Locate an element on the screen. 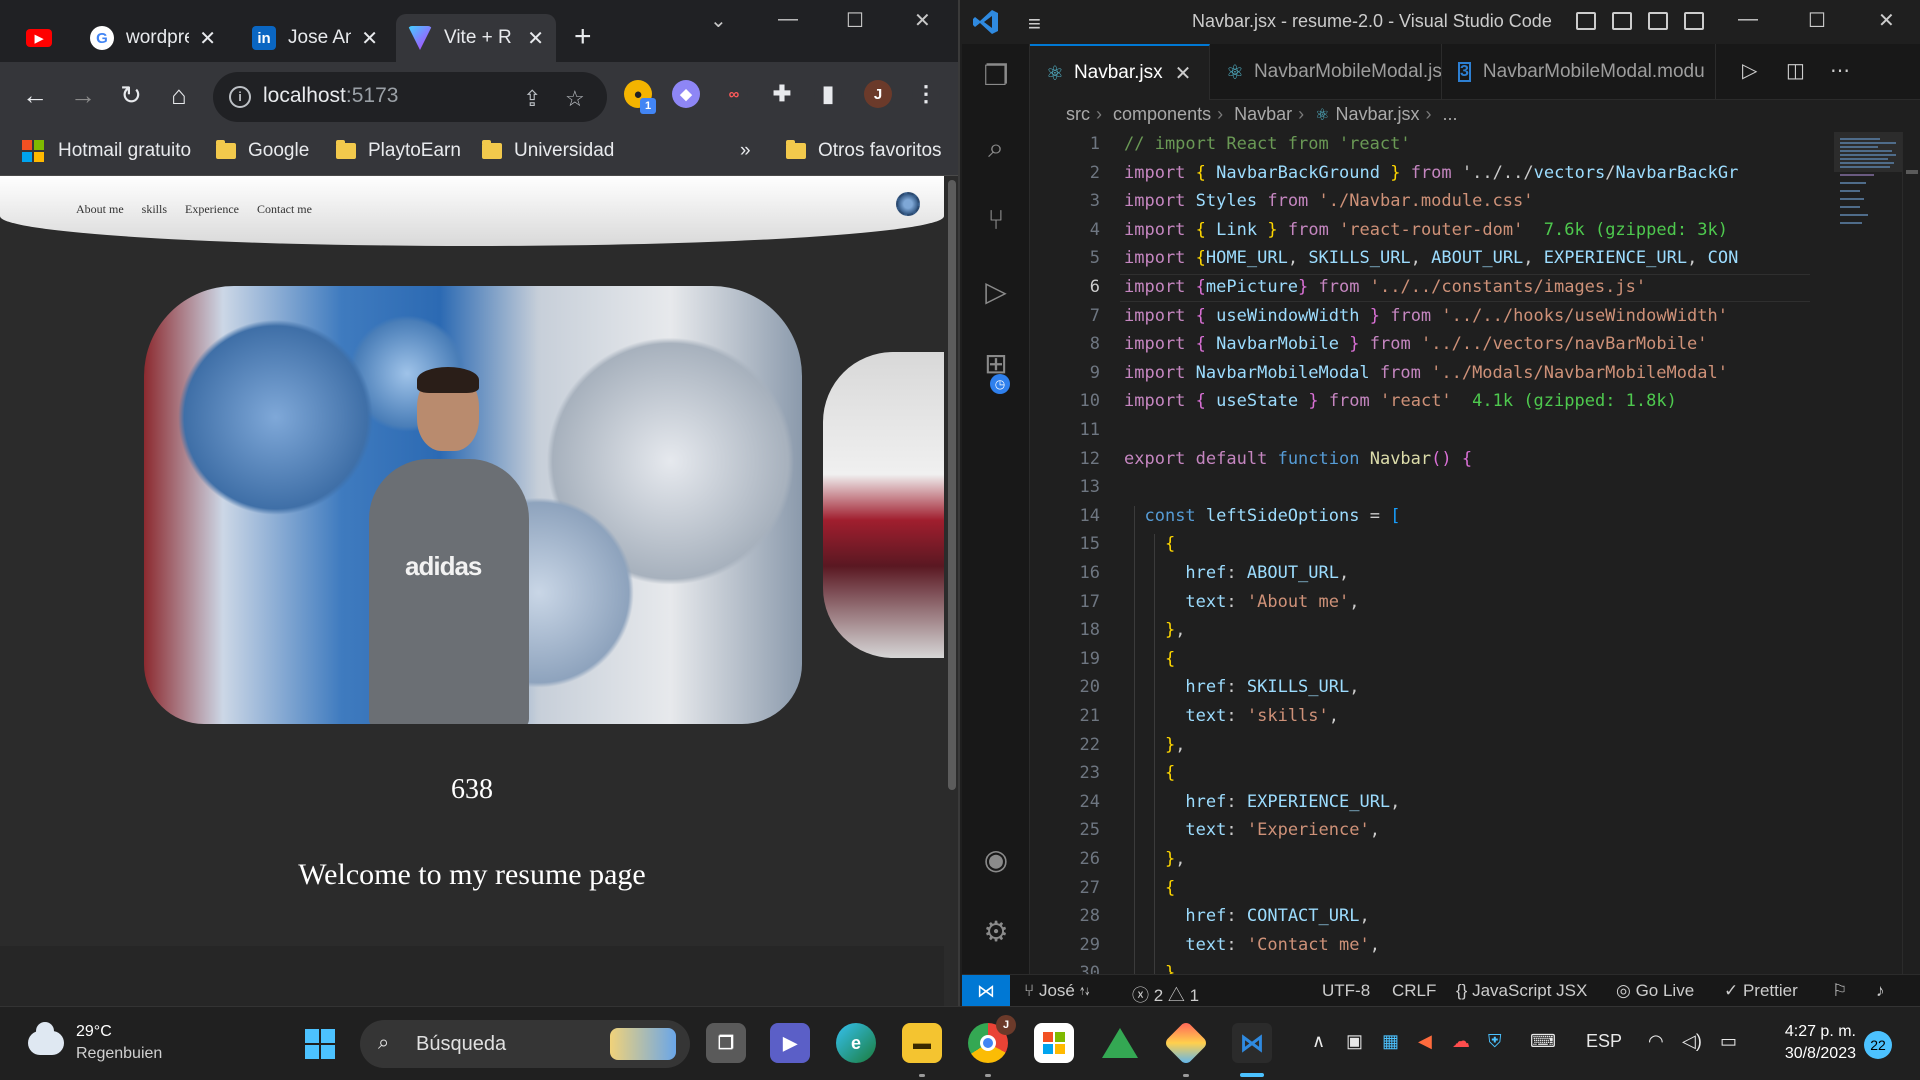 This screenshot has width=1920, height=1080. code-line: text: 'skills', is located at coordinates (1231, 716).